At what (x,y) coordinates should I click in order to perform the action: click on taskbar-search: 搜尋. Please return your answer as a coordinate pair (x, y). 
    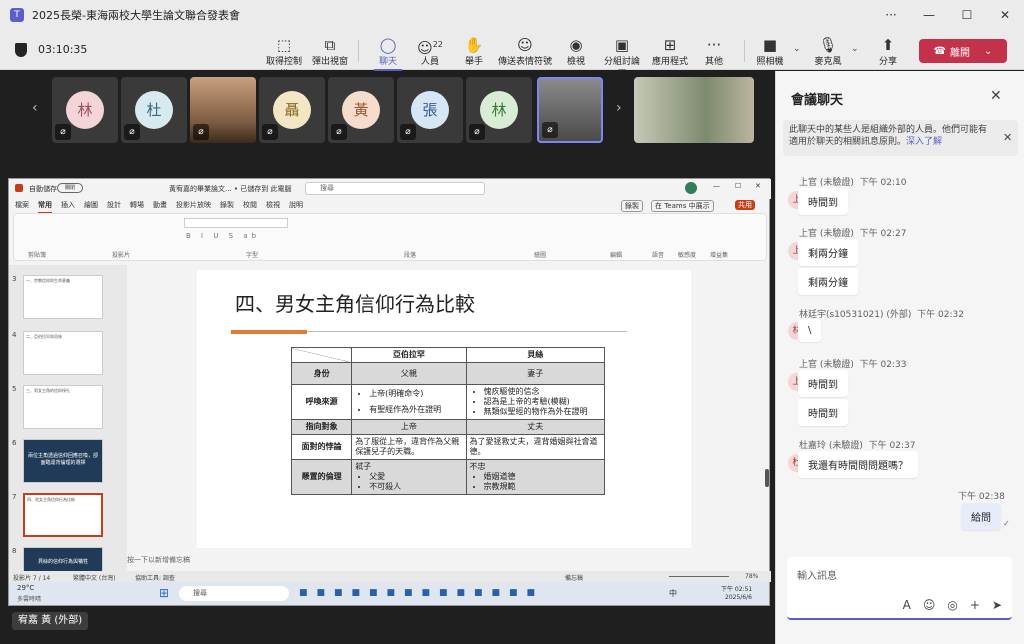
    Looking at the image, I should click on (234, 593).